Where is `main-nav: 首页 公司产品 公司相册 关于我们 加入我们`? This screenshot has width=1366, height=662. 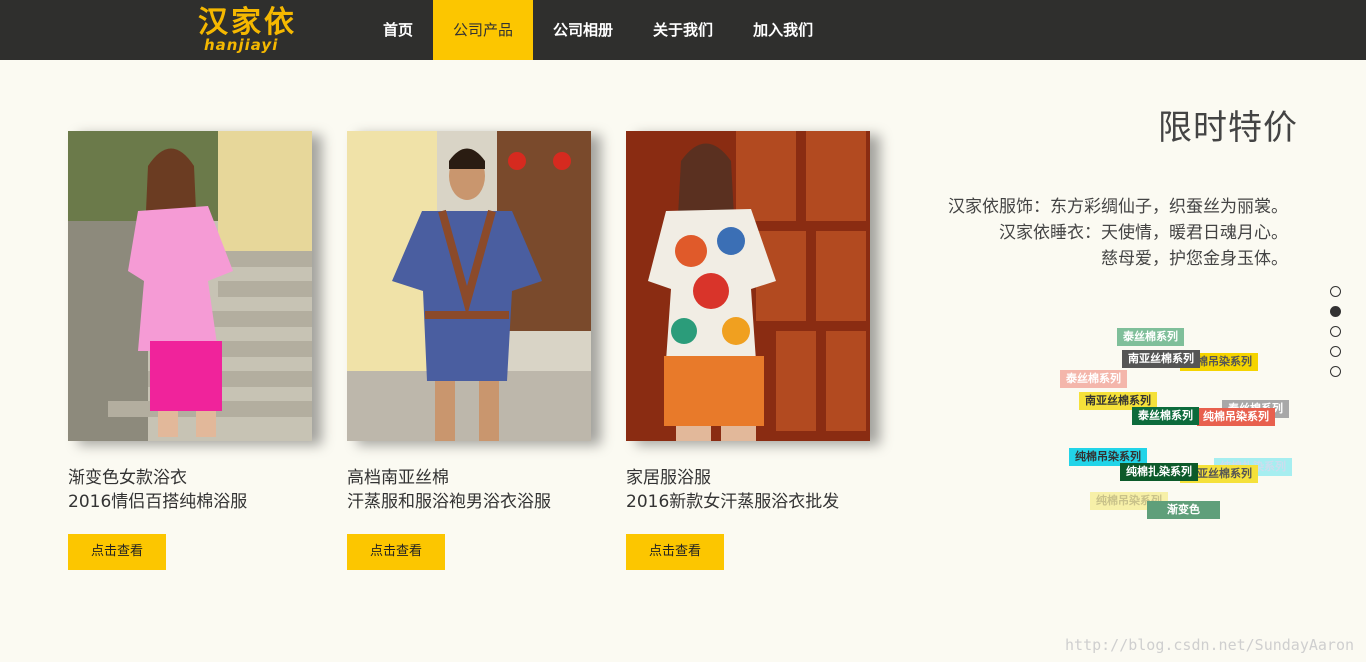 main-nav: 首页 公司产品 公司相册 关于我们 加入我们 is located at coordinates (598, 30).